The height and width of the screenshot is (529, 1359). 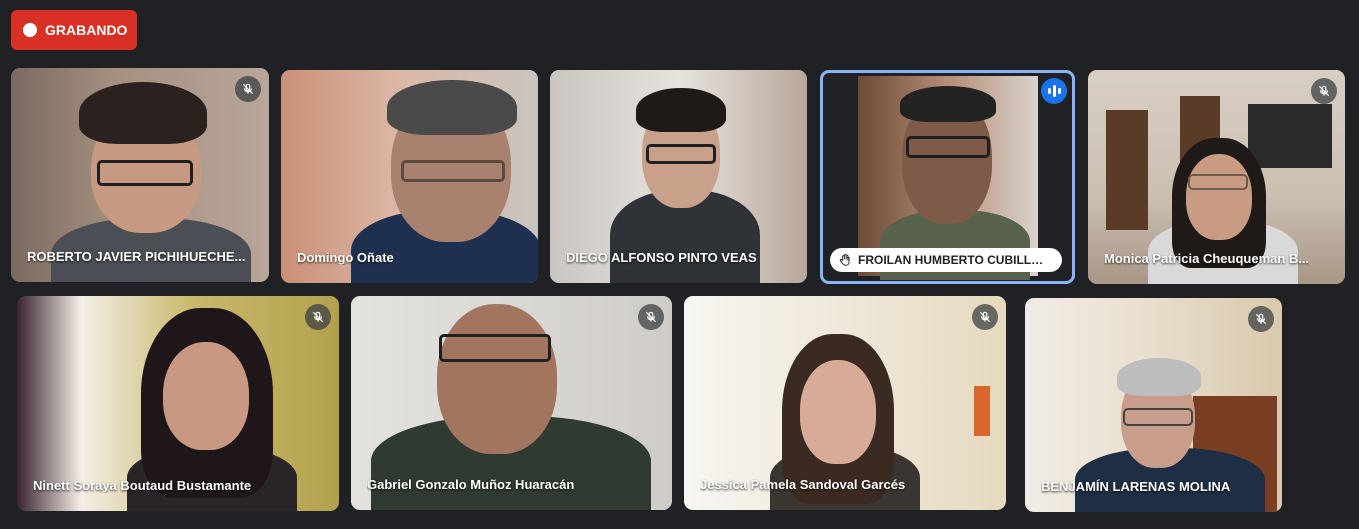 I want to click on participant-name: Jessica Pamela Sandoval Garcés, so click(x=803, y=484).